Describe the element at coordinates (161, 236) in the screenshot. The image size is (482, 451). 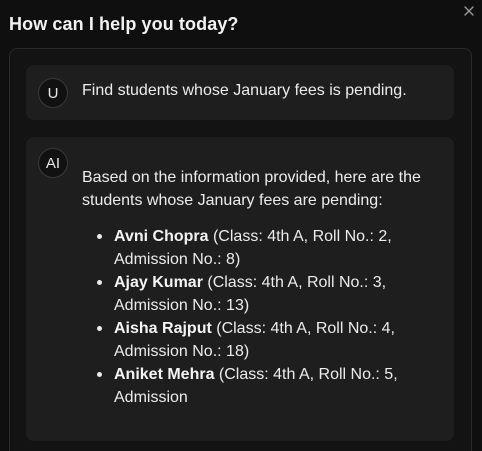
I see `student-name: Avni Chopra` at that location.